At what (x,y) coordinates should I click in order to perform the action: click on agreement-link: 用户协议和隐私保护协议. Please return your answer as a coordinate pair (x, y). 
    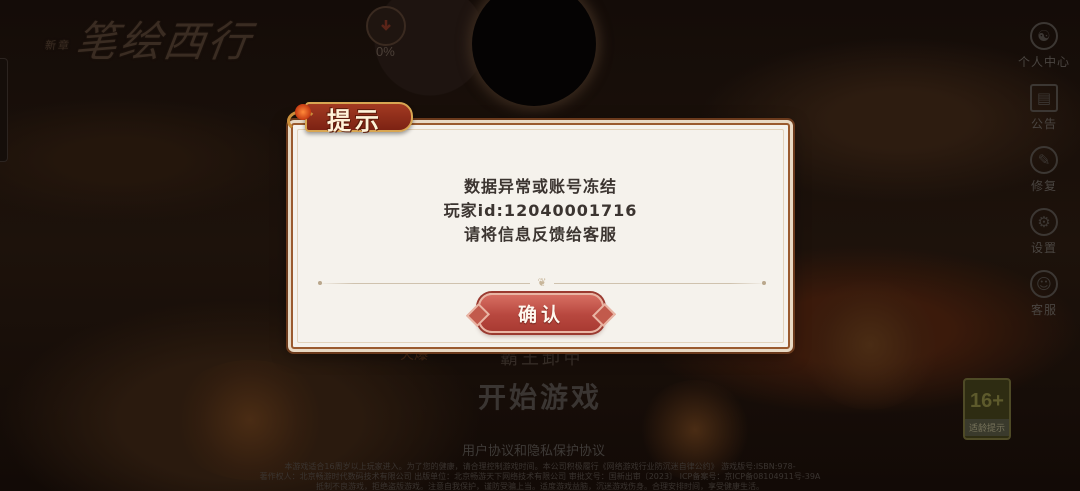
    Looking at the image, I should click on (533, 449).